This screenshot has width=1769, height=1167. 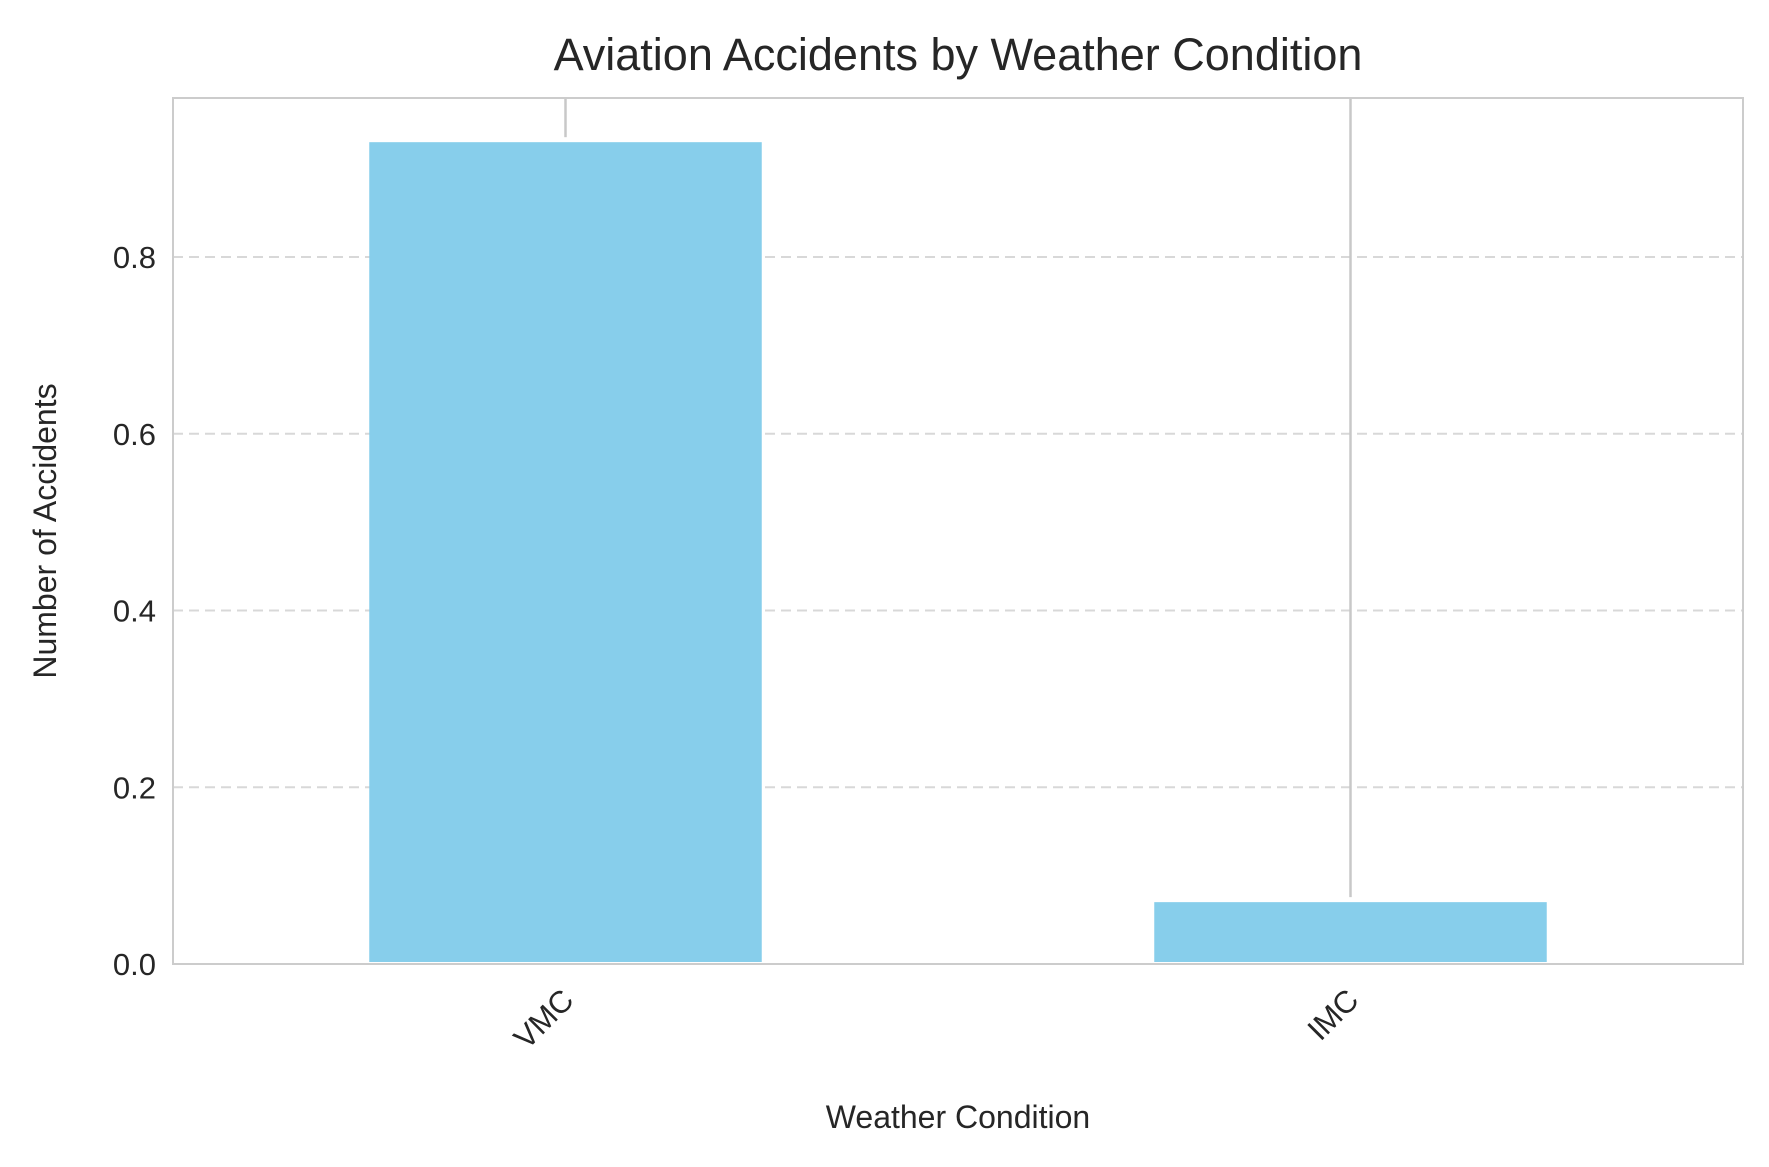 I want to click on y-axis-label: Number of Accidents, so click(x=45, y=530).